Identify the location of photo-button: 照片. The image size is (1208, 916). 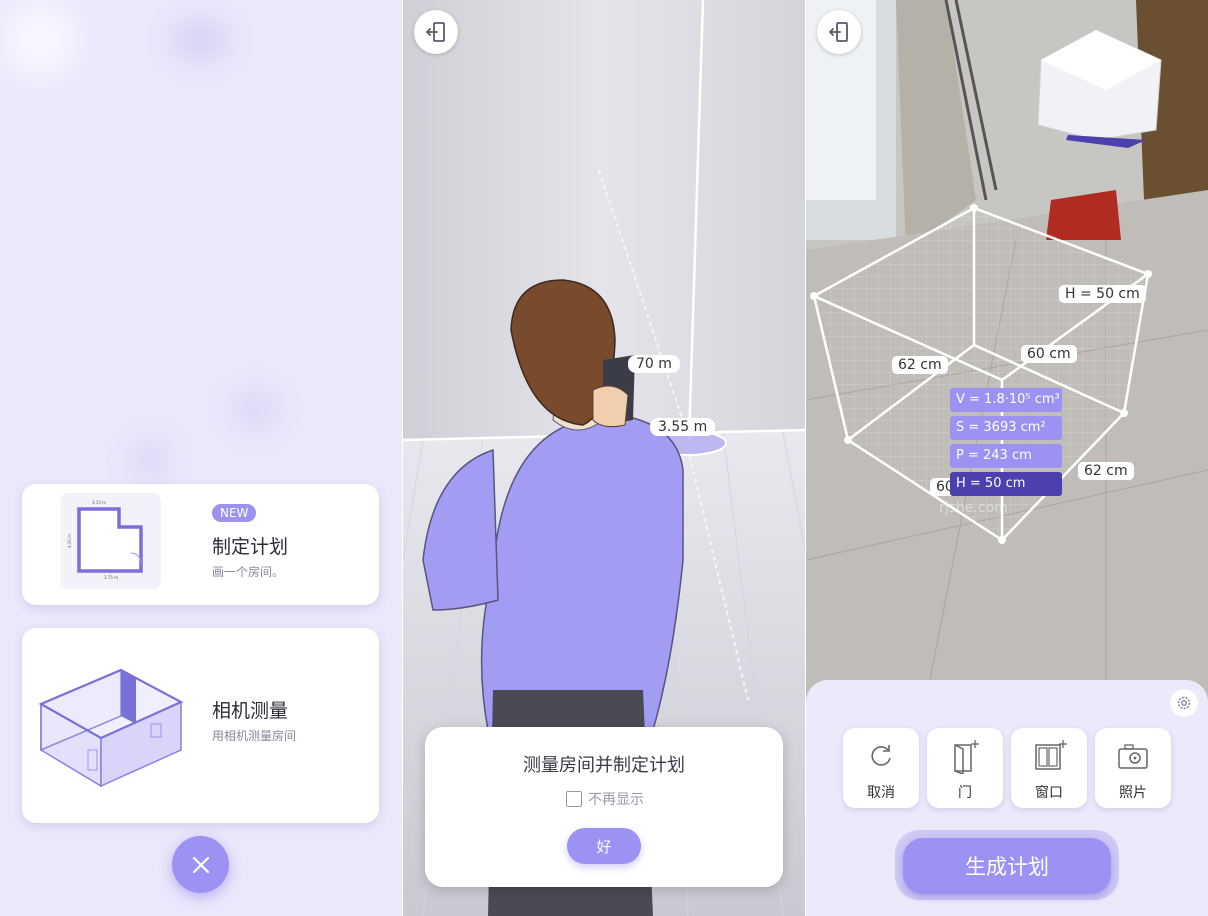
(1133, 768).